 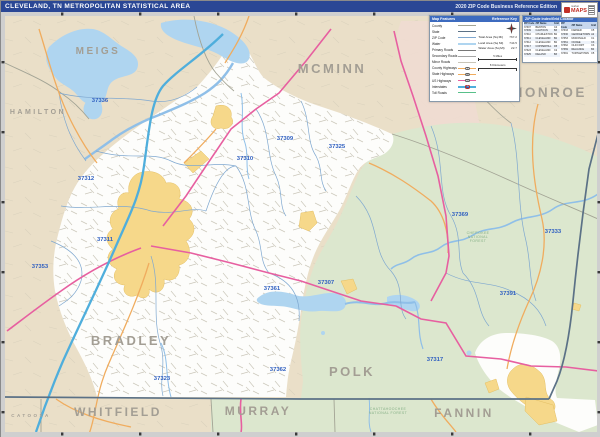 I want to click on zip-label-37323: 37323, so click(x=162, y=379).